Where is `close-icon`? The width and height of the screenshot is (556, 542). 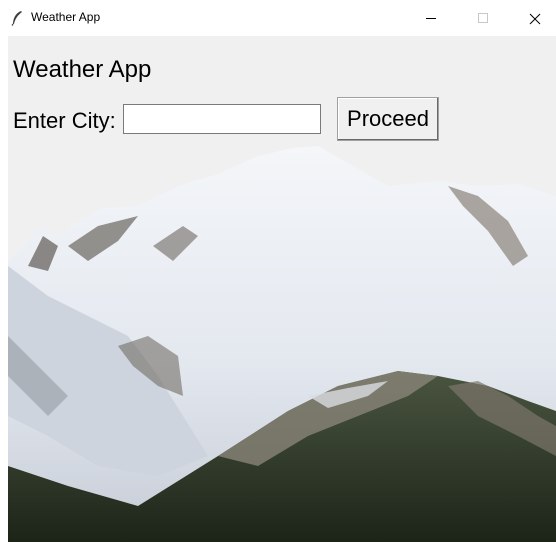
close-icon is located at coordinates (535, 19).